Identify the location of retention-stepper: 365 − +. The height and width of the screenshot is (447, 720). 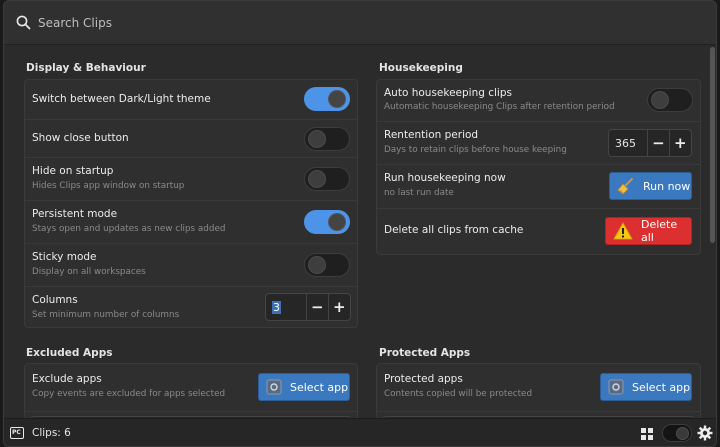
(650, 143).